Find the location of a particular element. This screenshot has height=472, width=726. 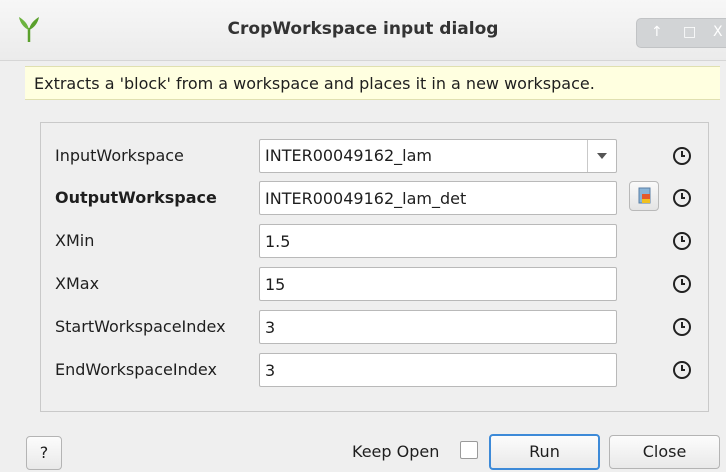

property-row-input-workspace: InputWorkspace INTER00049162_lam is located at coordinates (374, 156).